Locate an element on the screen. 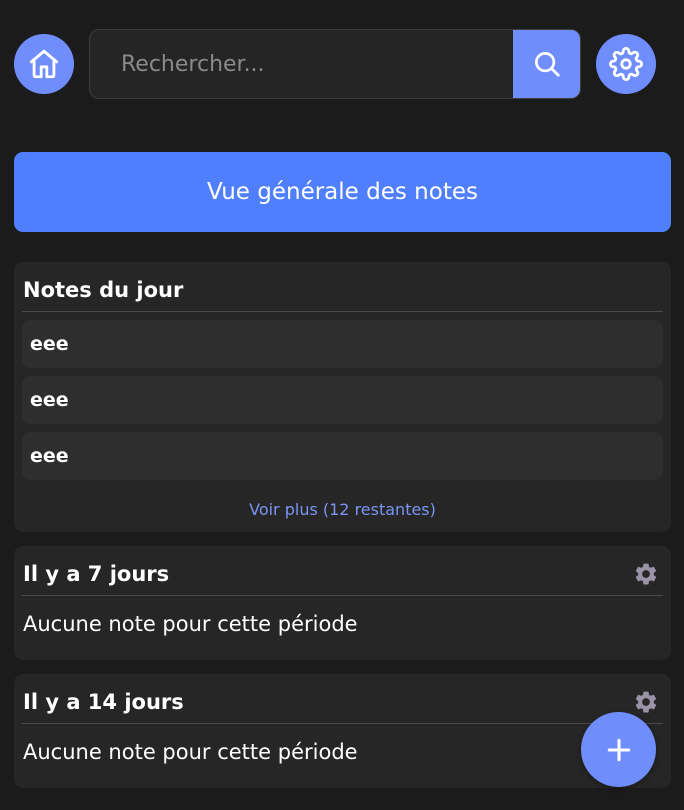 Image resolution: width=684 pixels, height=810 pixels. card-header: Il y a 14 jours is located at coordinates (342, 699).